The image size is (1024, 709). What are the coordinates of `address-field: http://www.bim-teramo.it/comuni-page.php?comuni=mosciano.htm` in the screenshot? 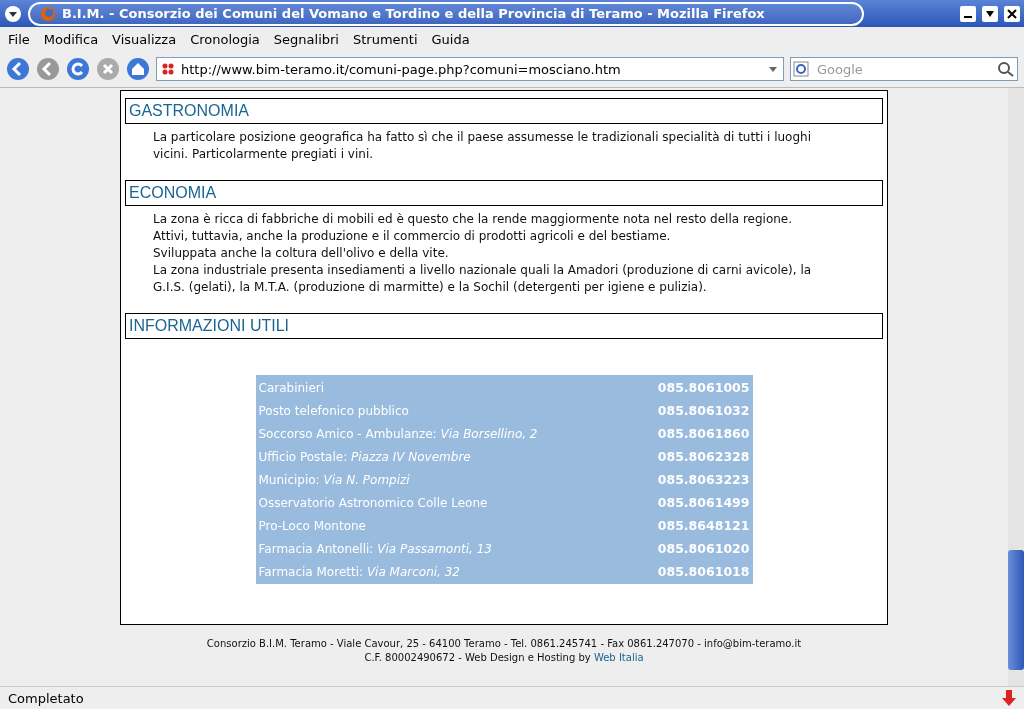 It's located at (470, 69).